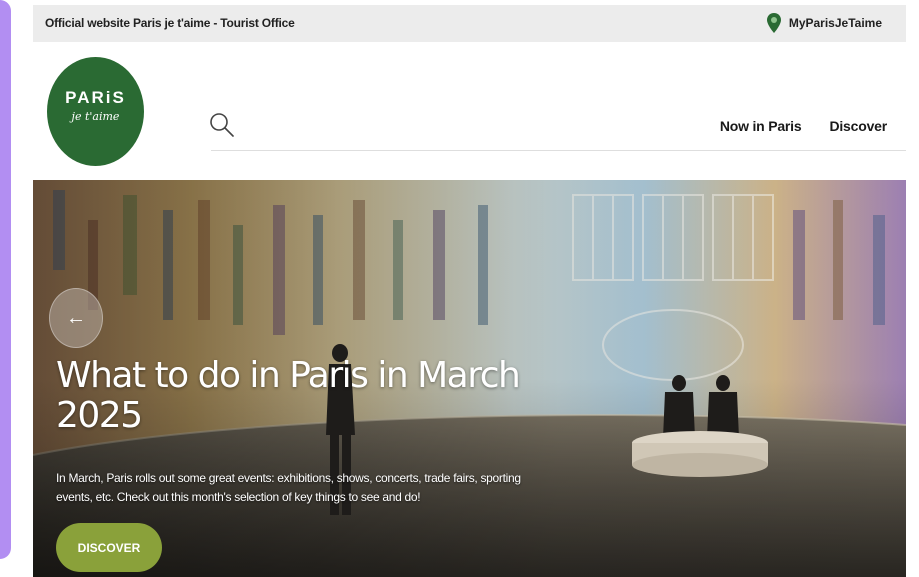 The image size is (919, 577). What do you see at coordinates (5, 279) in the screenshot?
I see `side-panel` at bounding box center [5, 279].